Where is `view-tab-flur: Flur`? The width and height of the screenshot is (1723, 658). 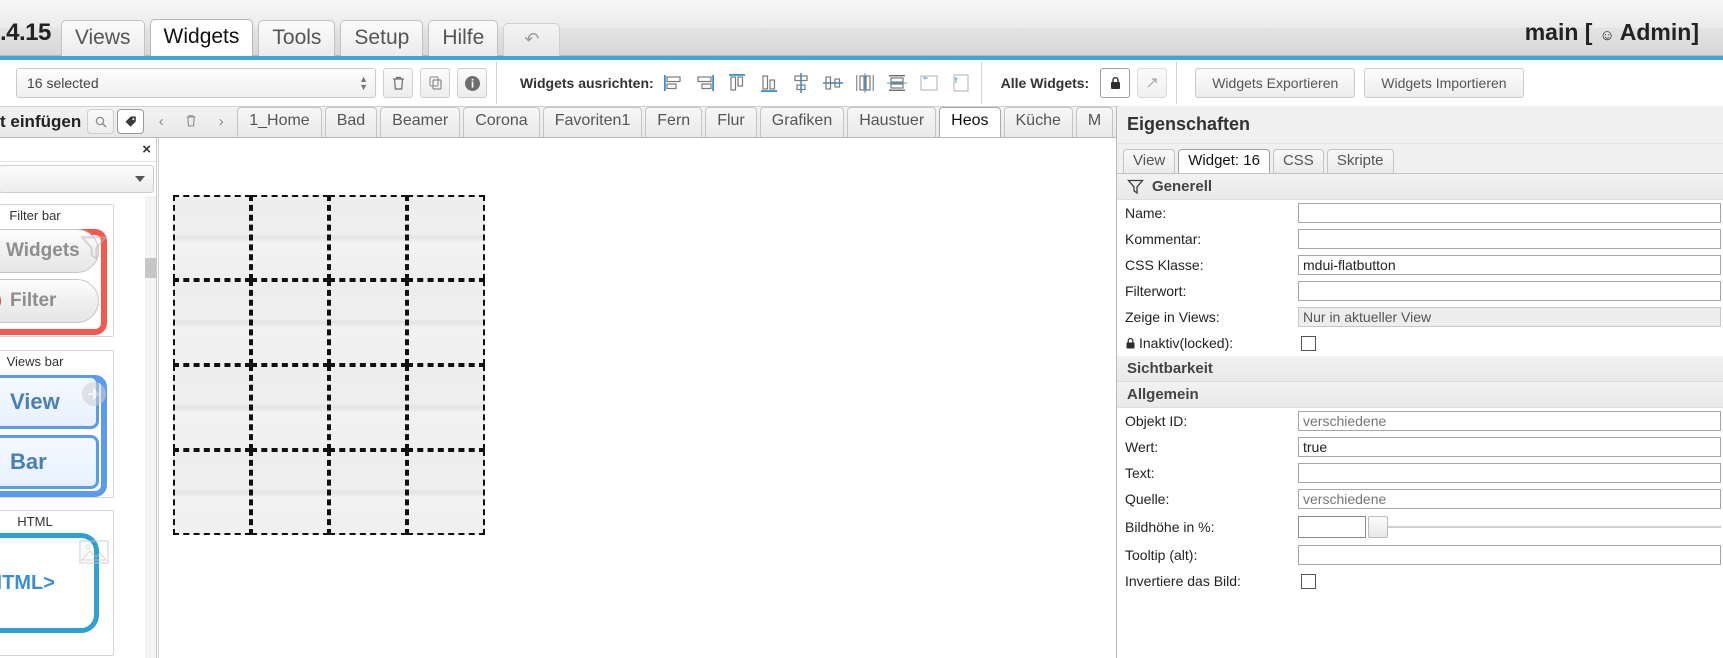
view-tab-flur: Flur is located at coordinates (731, 122).